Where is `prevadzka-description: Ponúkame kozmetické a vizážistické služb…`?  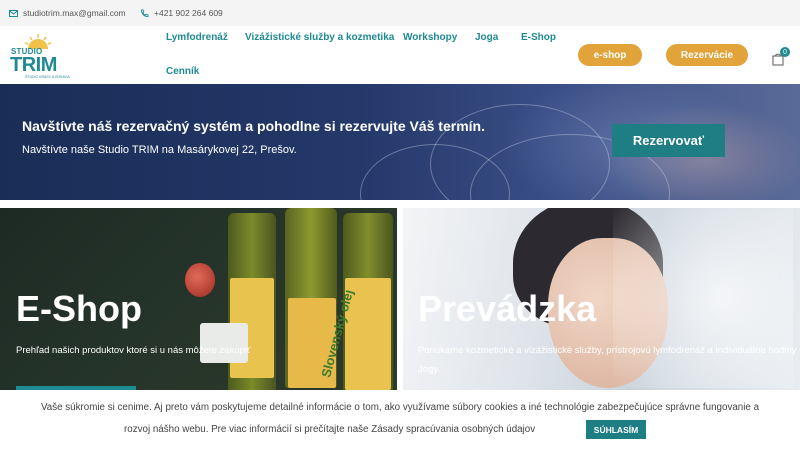
prevadzka-description: Ponúkame kozmetické a vizážistické služb… is located at coordinates (607, 360).